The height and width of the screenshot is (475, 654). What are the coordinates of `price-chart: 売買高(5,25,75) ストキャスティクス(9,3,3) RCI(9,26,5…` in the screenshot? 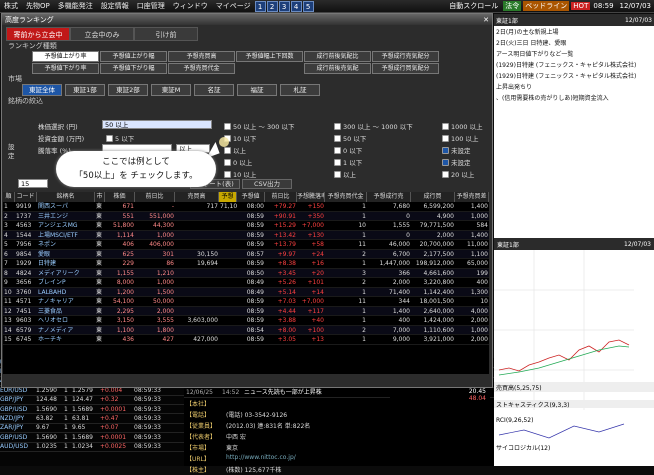 It's located at (574, 358).